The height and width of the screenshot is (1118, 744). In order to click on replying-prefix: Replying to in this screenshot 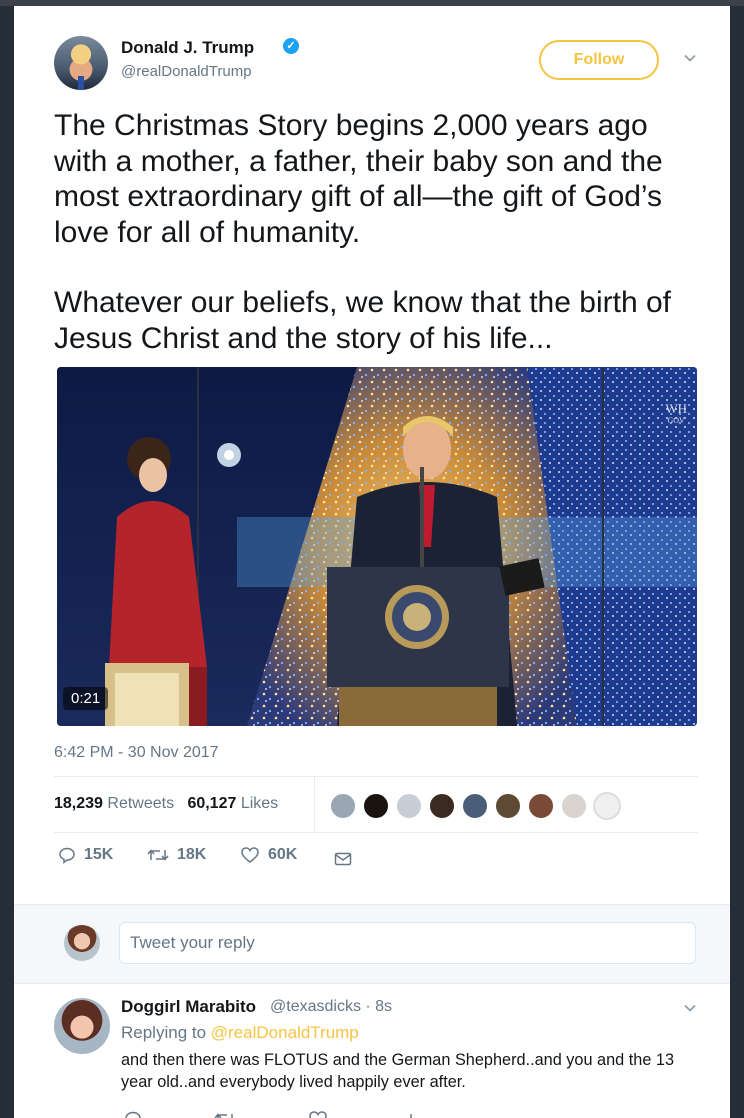, I will do `click(164, 1032)`.